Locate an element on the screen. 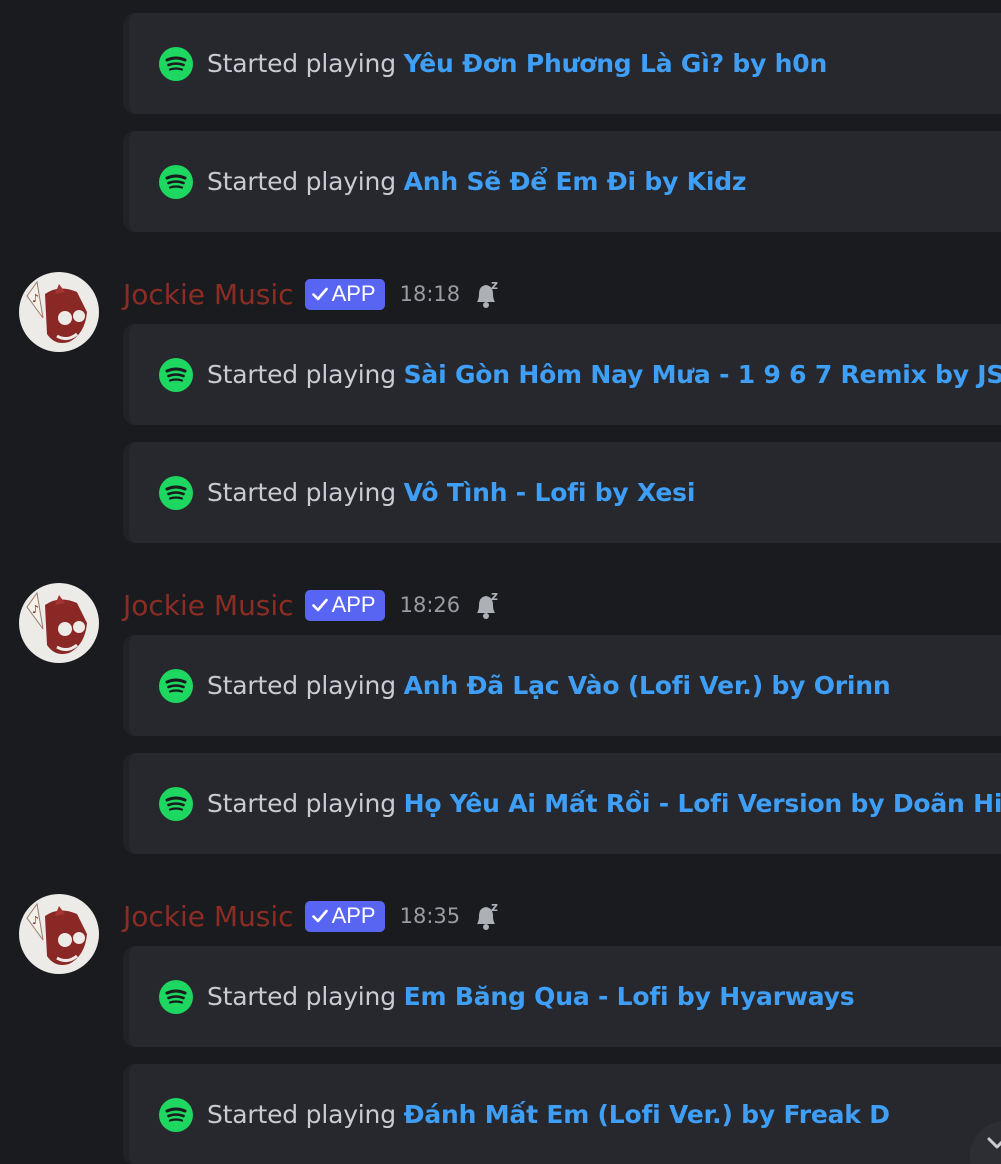  song-embed: Started playing Vô Tình - Lofi by Xesi is located at coordinates (562, 492).